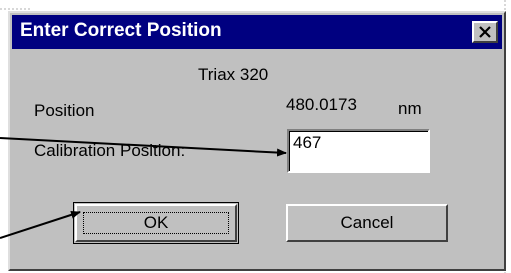  I want to click on calibration-position-input: 467, so click(358, 151).